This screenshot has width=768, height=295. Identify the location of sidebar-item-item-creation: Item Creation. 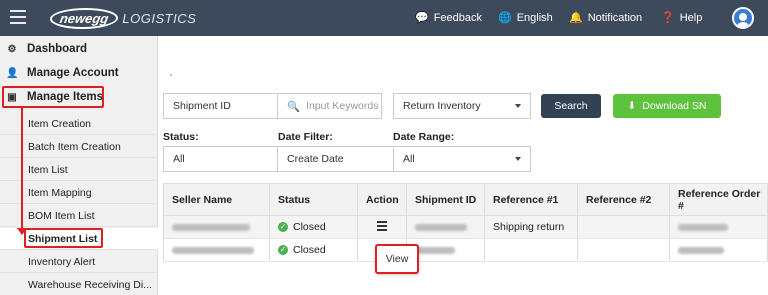
(79, 124).